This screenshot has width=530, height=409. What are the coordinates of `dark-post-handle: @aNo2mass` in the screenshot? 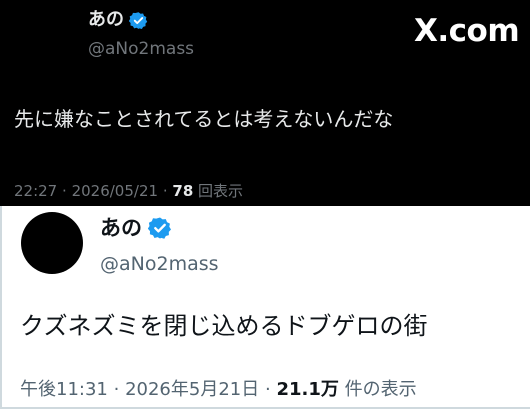 It's located at (141, 49).